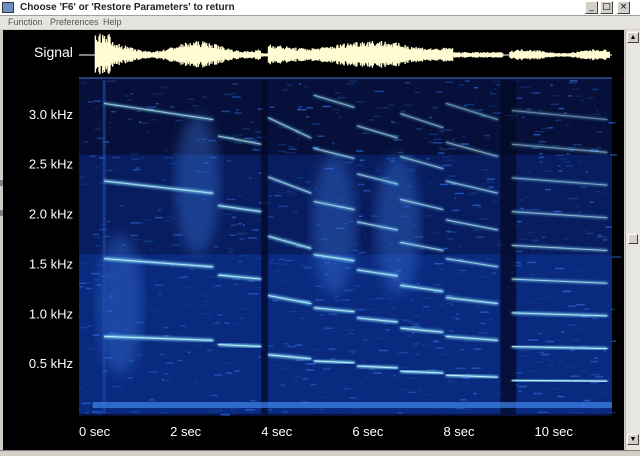  I want to click on scroll-down-icon: ▼, so click(633, 439).